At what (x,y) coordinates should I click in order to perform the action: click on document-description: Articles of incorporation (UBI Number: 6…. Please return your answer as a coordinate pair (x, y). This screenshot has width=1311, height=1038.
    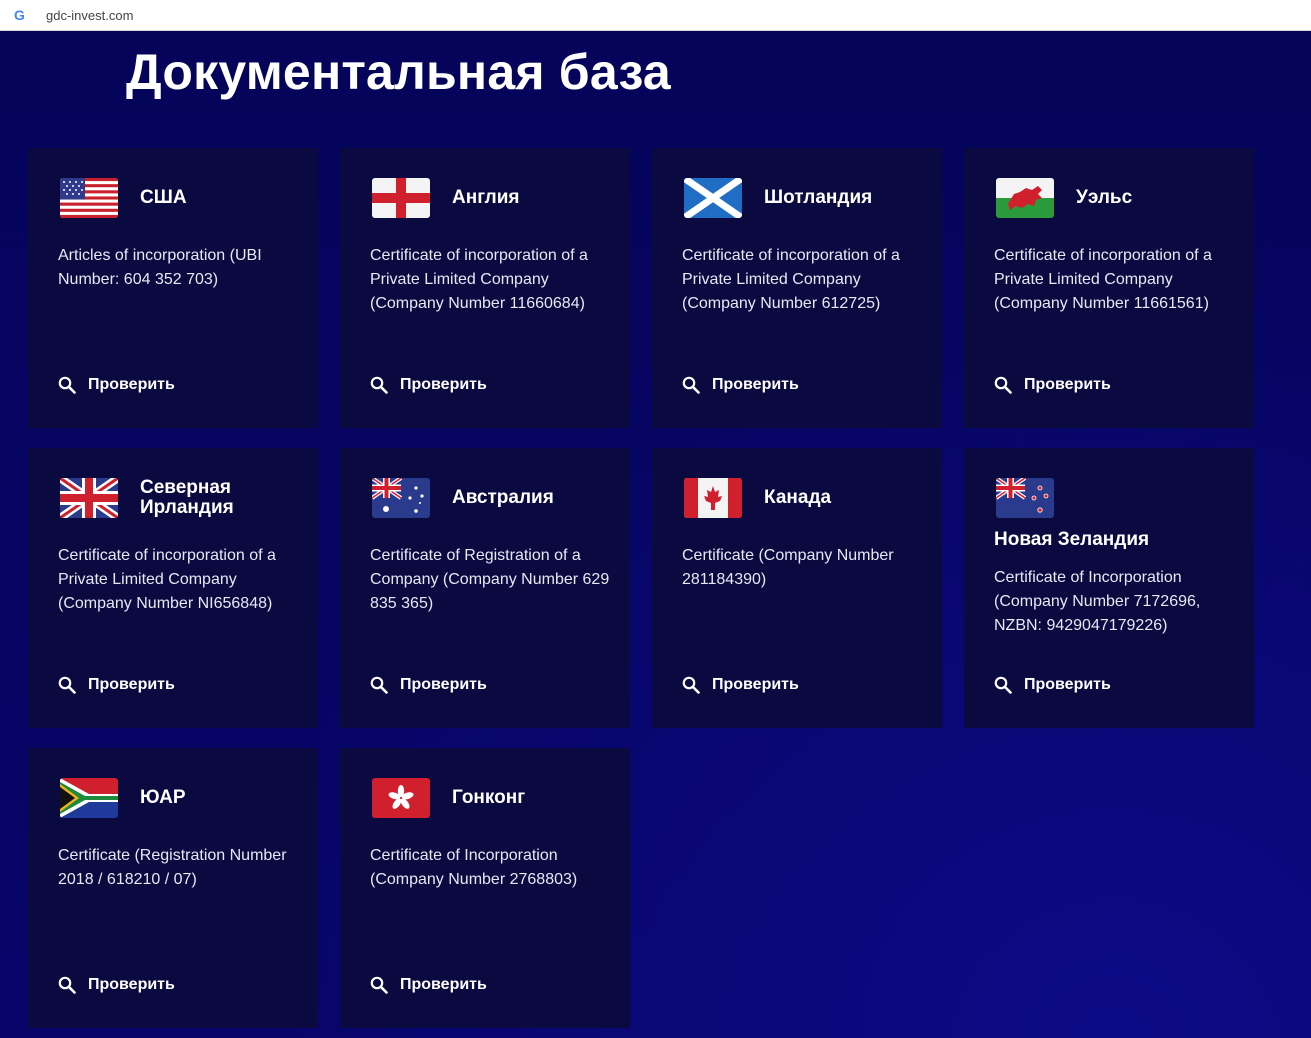
    Looking at the image, I should click on (160, 267).